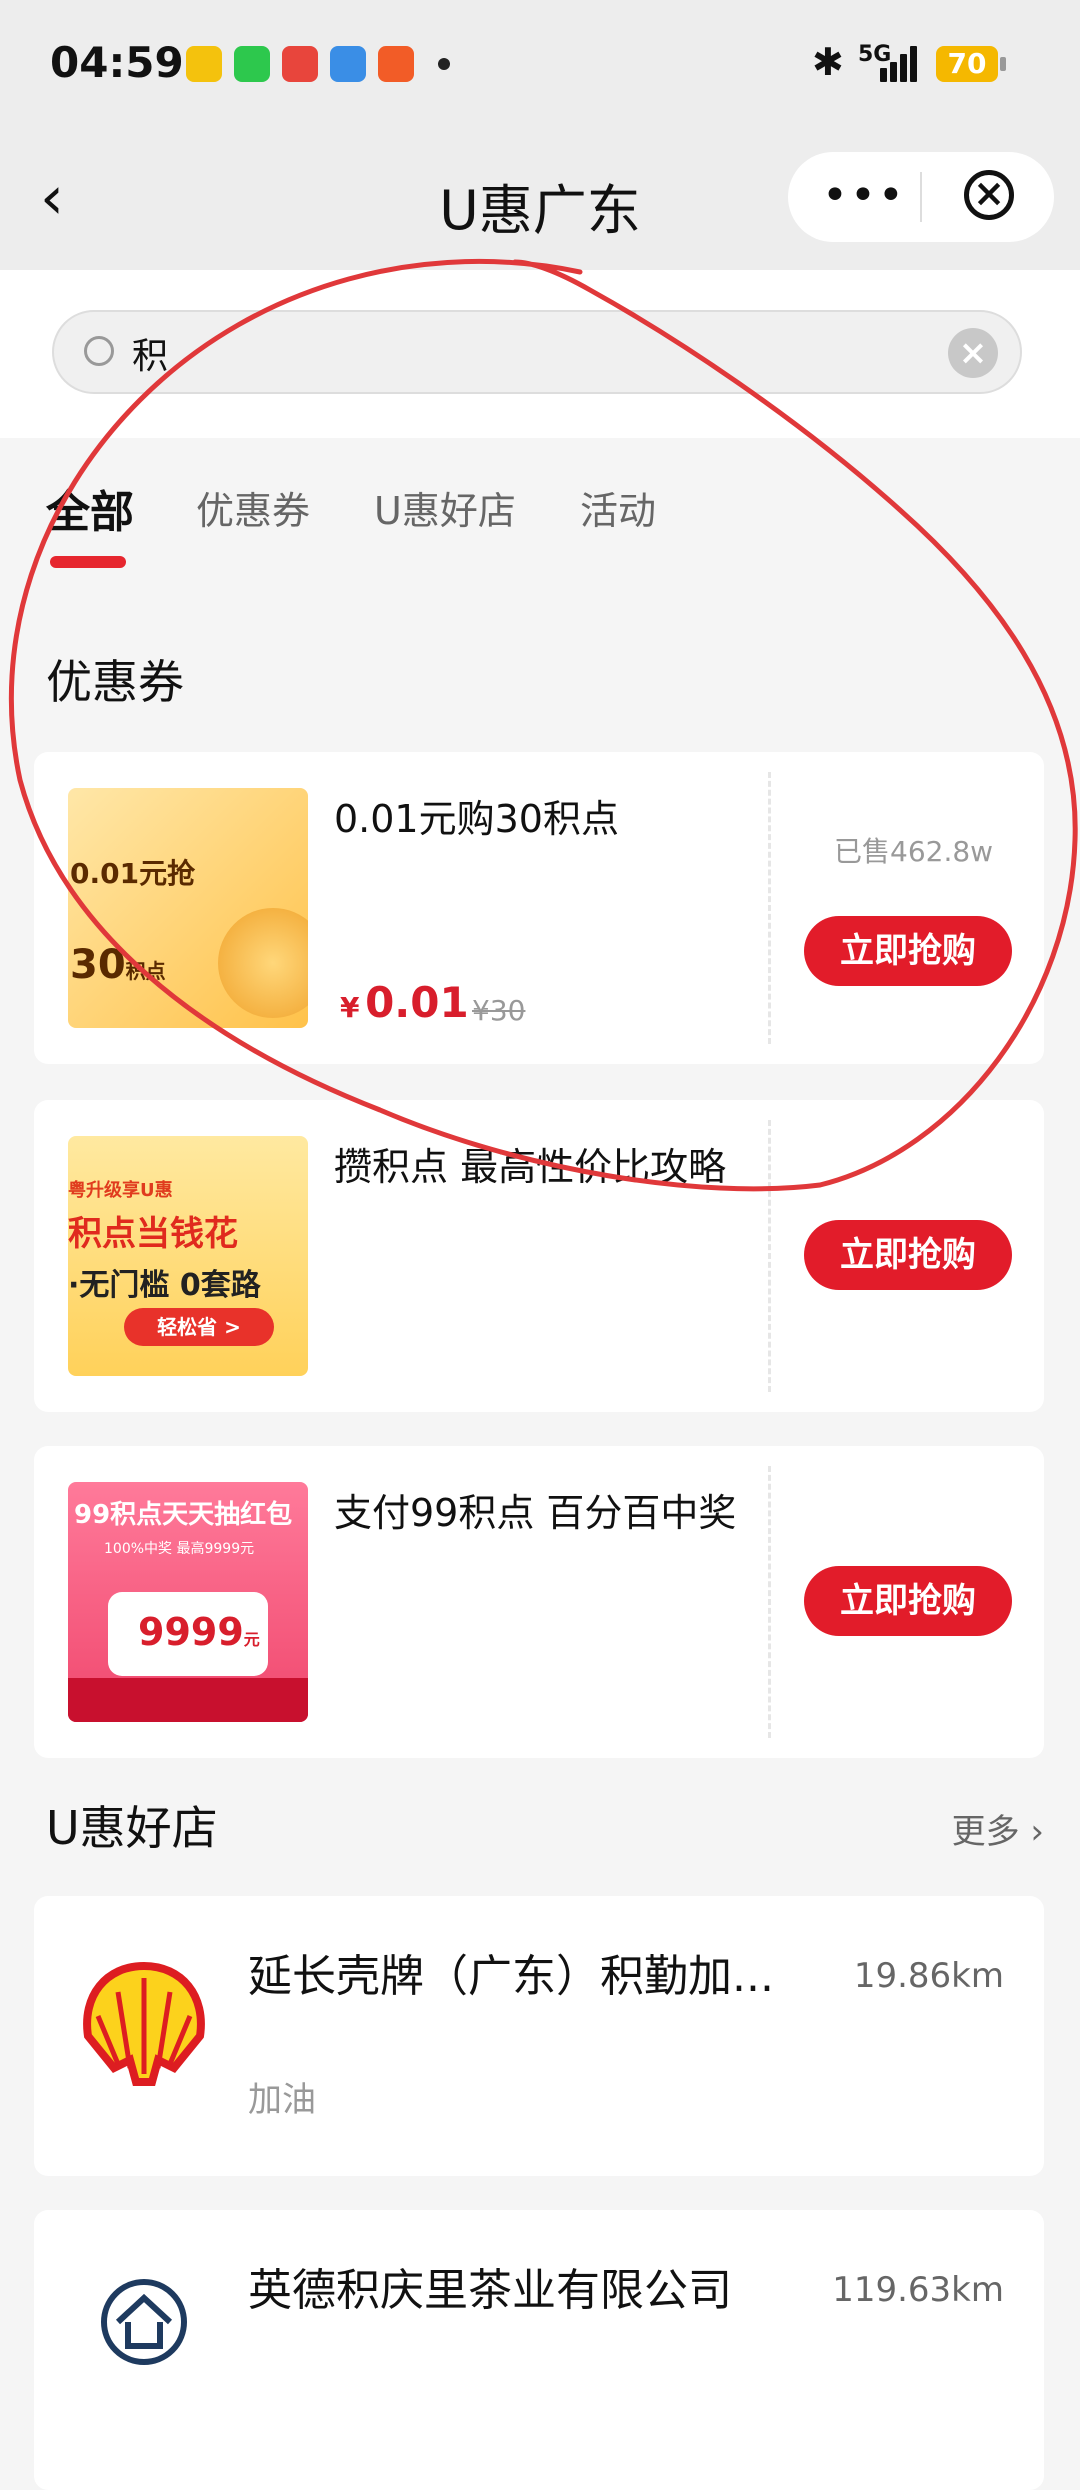 This screenshot has width=1080, height=2490. I want to click on thumb-text: ·无门槛 0套路, so click(164, 1285).